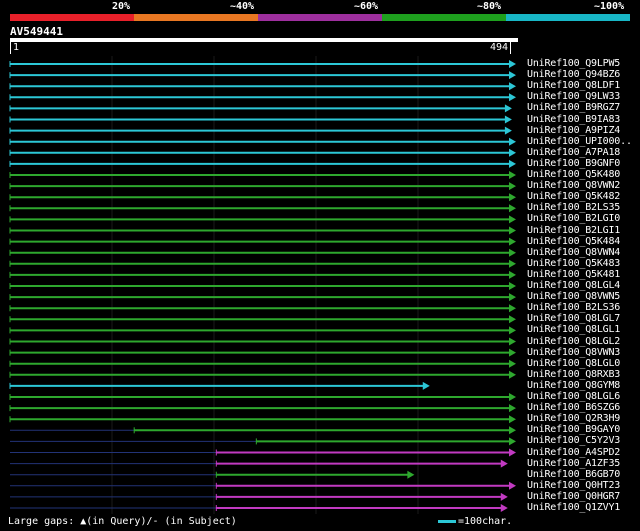 Image resolution: width=640 pixels, height=531 pixels. Describe the element at coordinates (573, 196) in the screenshot. I see `hit-label: UniRef100_Q5K482` at that location.